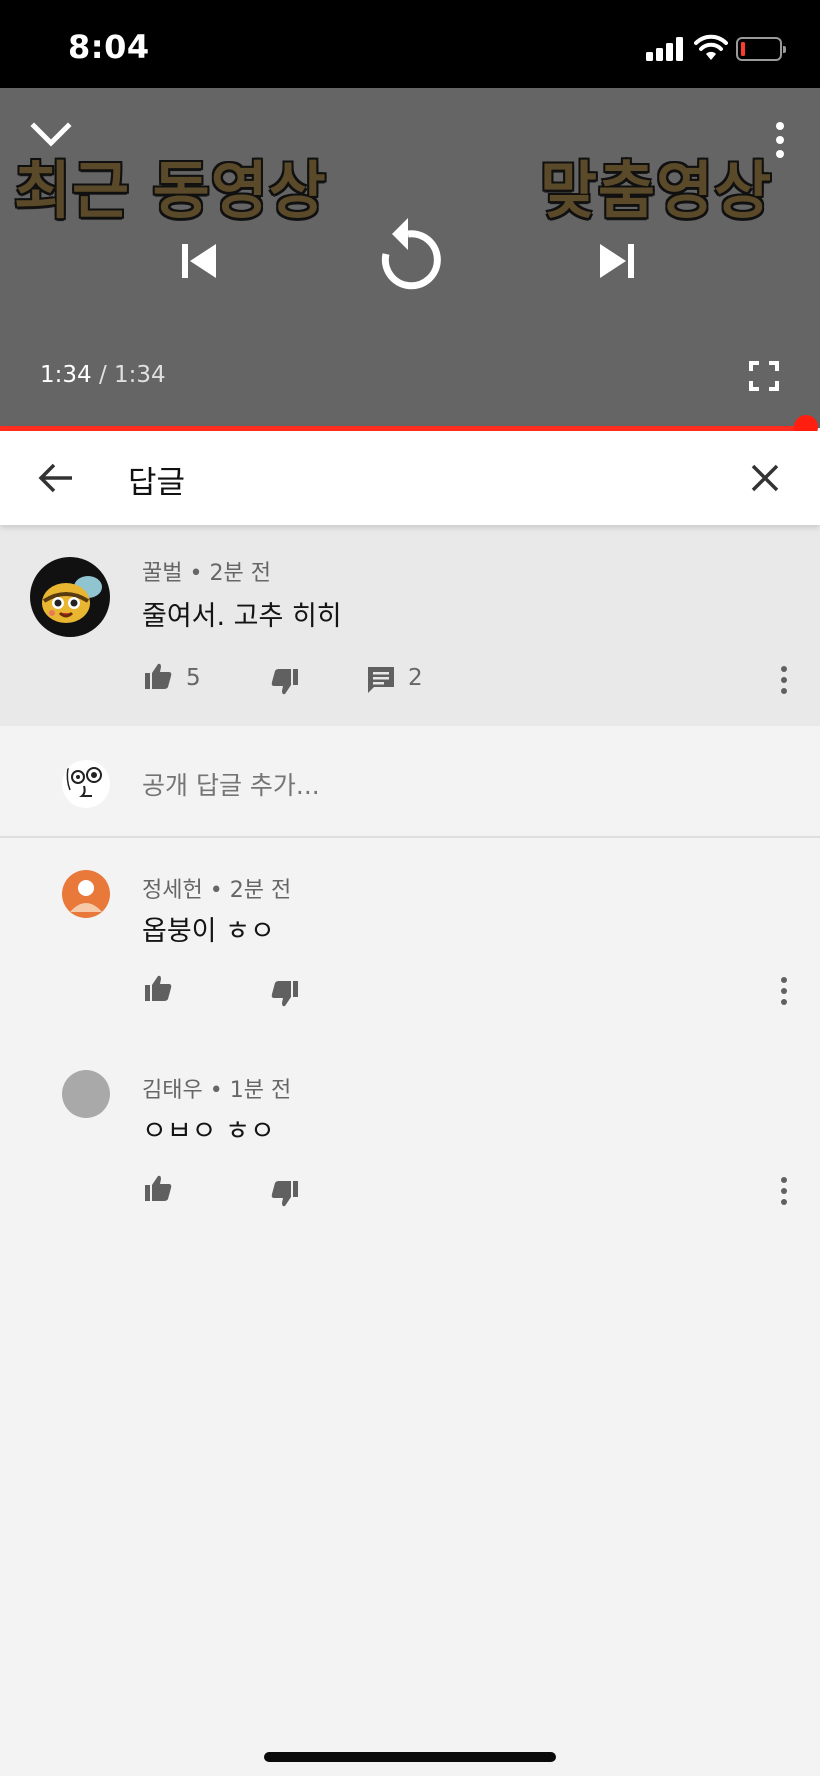 The image size is (820, 1776). I want to click on video-overlay-text-right: 맞춤영상, so click(656, 190).